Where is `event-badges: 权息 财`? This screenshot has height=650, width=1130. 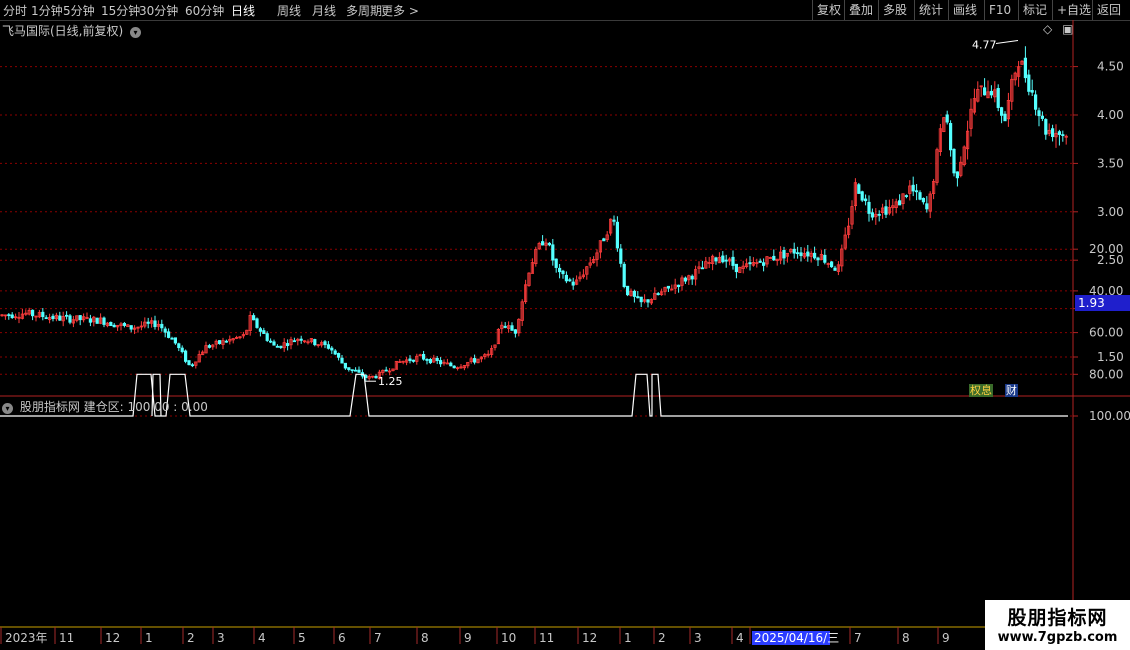 event-badges: 权息 财 is located at coordinates (993, 390).